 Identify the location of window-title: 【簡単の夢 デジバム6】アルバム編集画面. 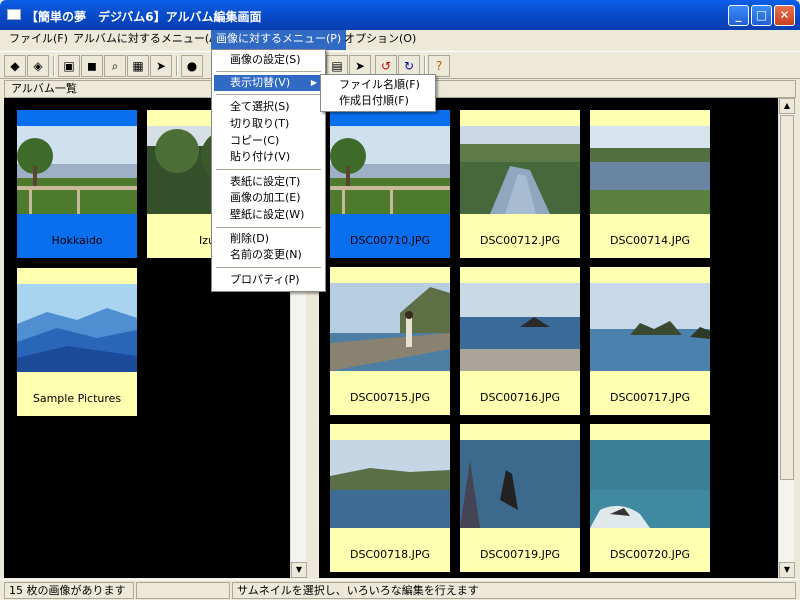
(144, 17).